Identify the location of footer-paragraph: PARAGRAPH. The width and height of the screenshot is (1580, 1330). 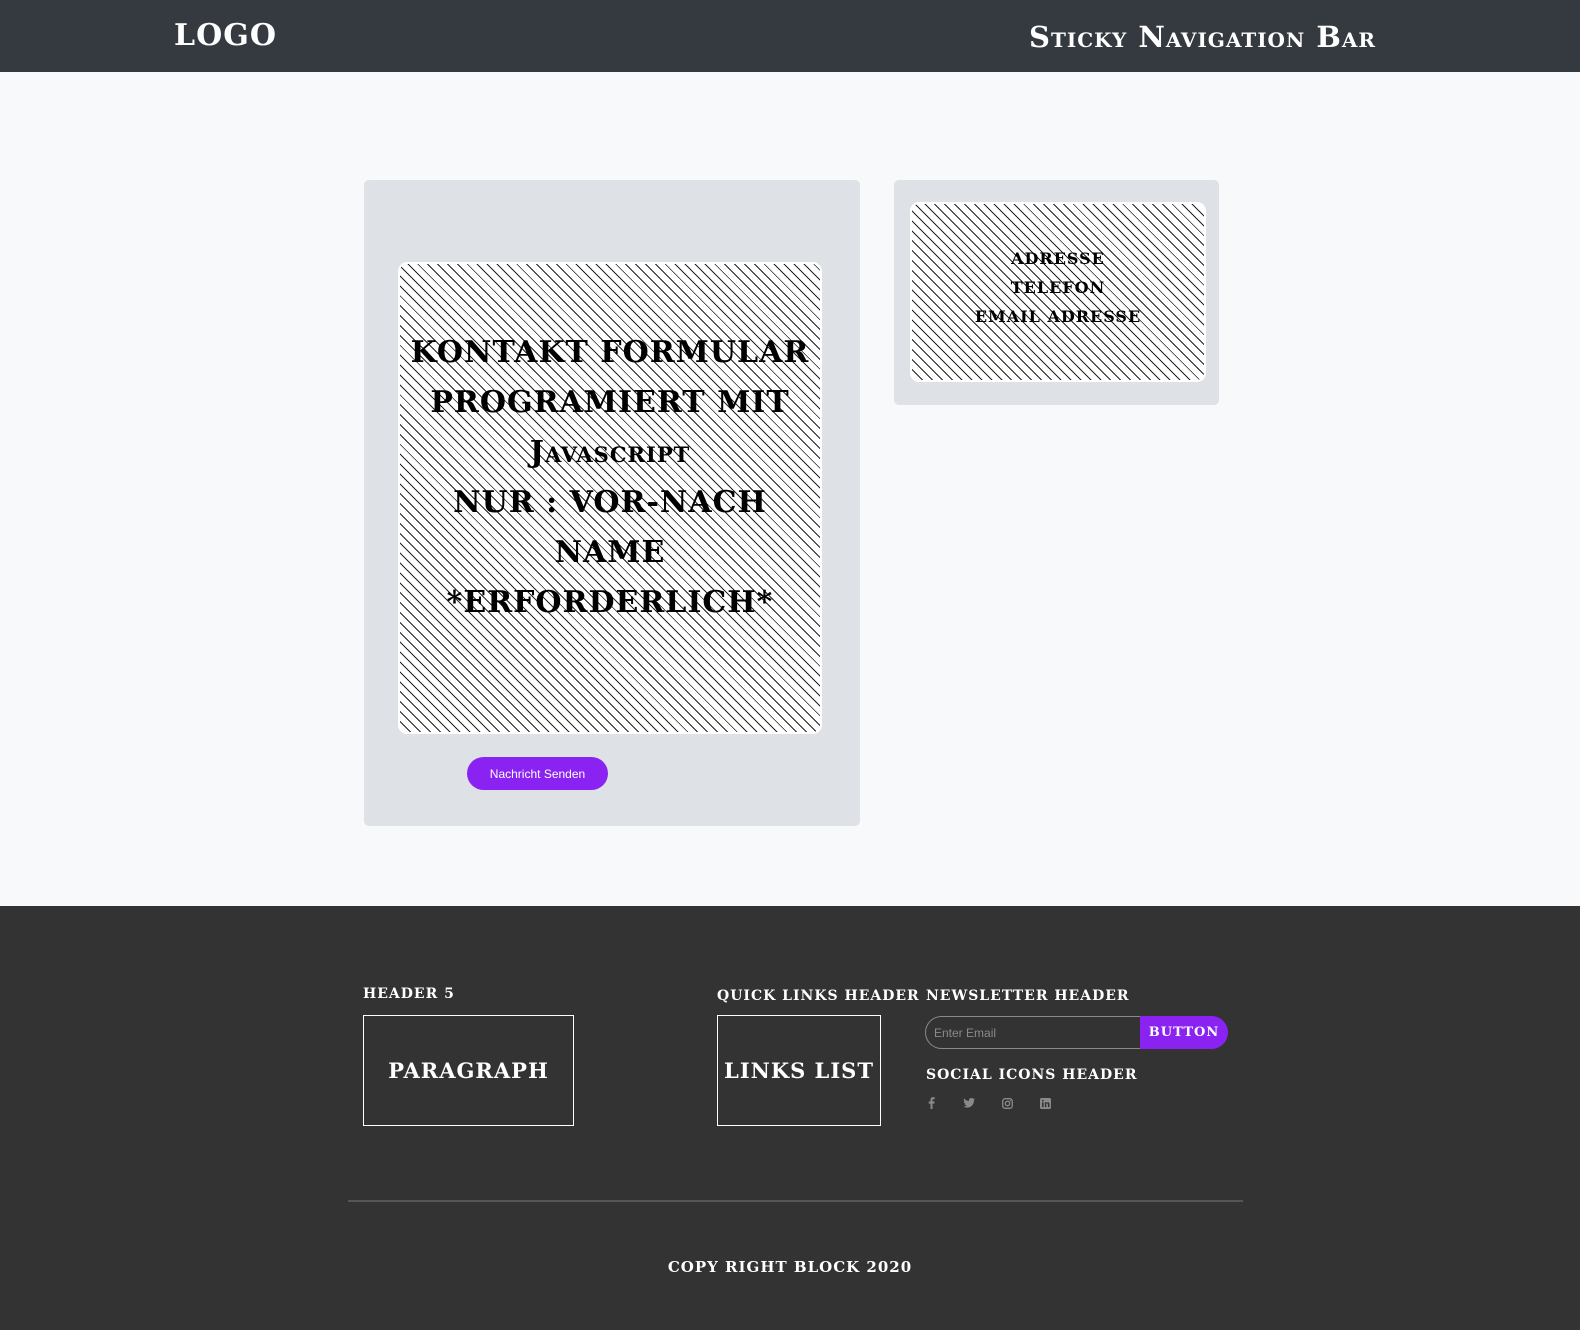
(468, 1070).